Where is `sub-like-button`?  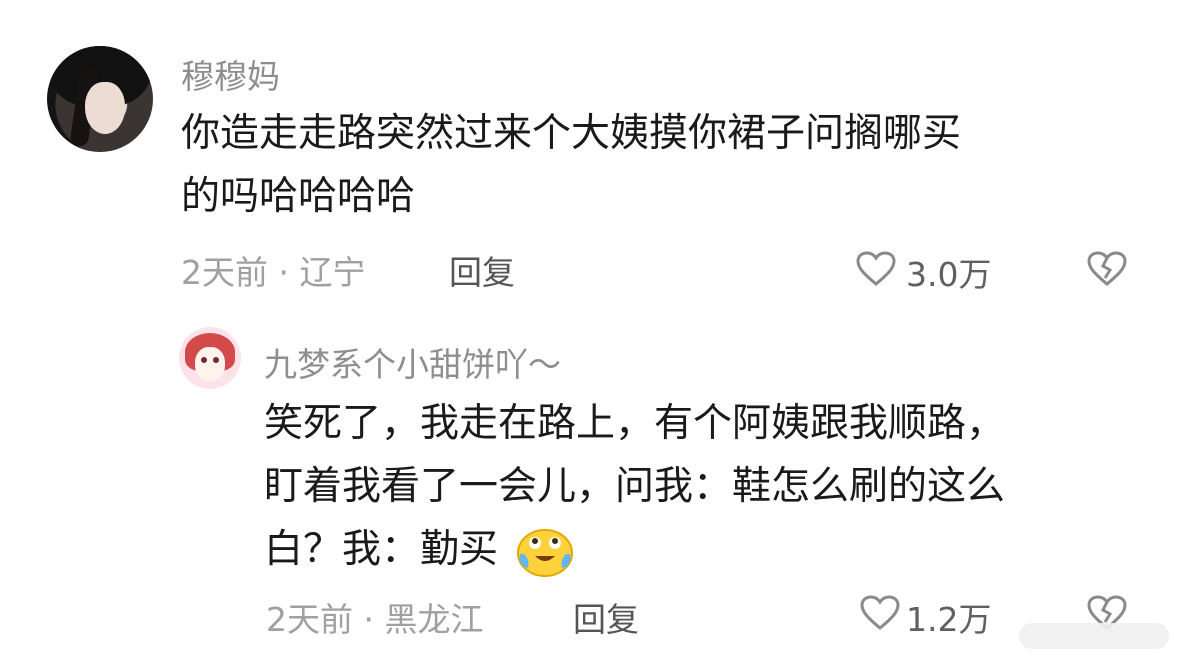 sub-like-button is located at coordinates (880, 613).